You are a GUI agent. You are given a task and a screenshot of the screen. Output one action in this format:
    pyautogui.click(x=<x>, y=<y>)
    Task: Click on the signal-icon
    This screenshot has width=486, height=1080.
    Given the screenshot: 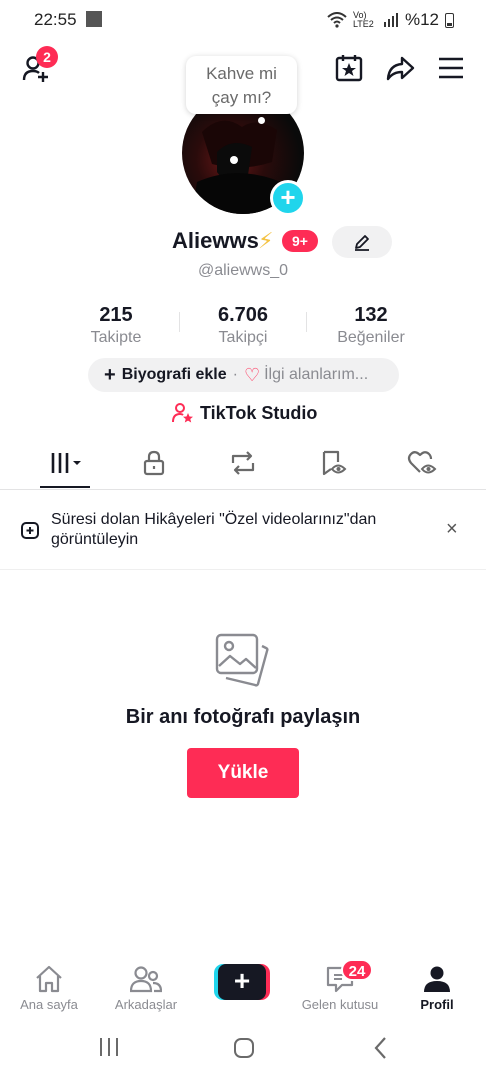 What is the action you would take?
    pyautogui.click(x=390, y=20)
    